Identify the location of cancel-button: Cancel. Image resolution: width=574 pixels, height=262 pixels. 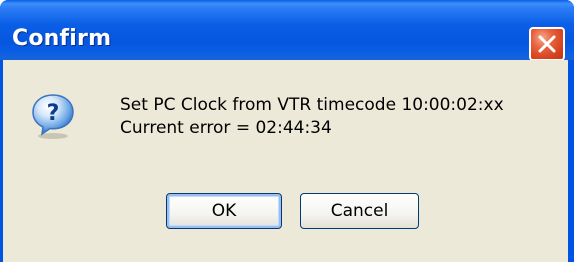
(359, 211).